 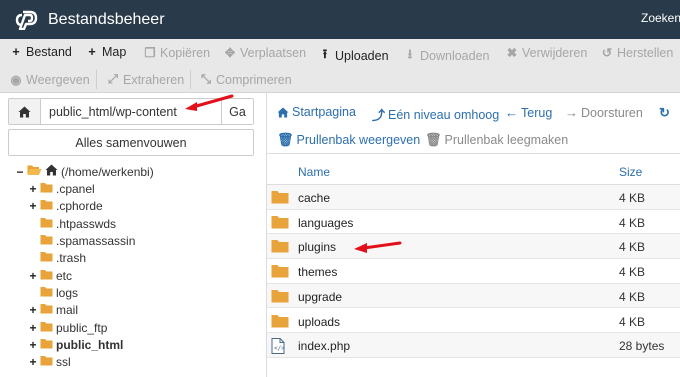 I want to click on tree-item: logs, so click(x=53, y=292).